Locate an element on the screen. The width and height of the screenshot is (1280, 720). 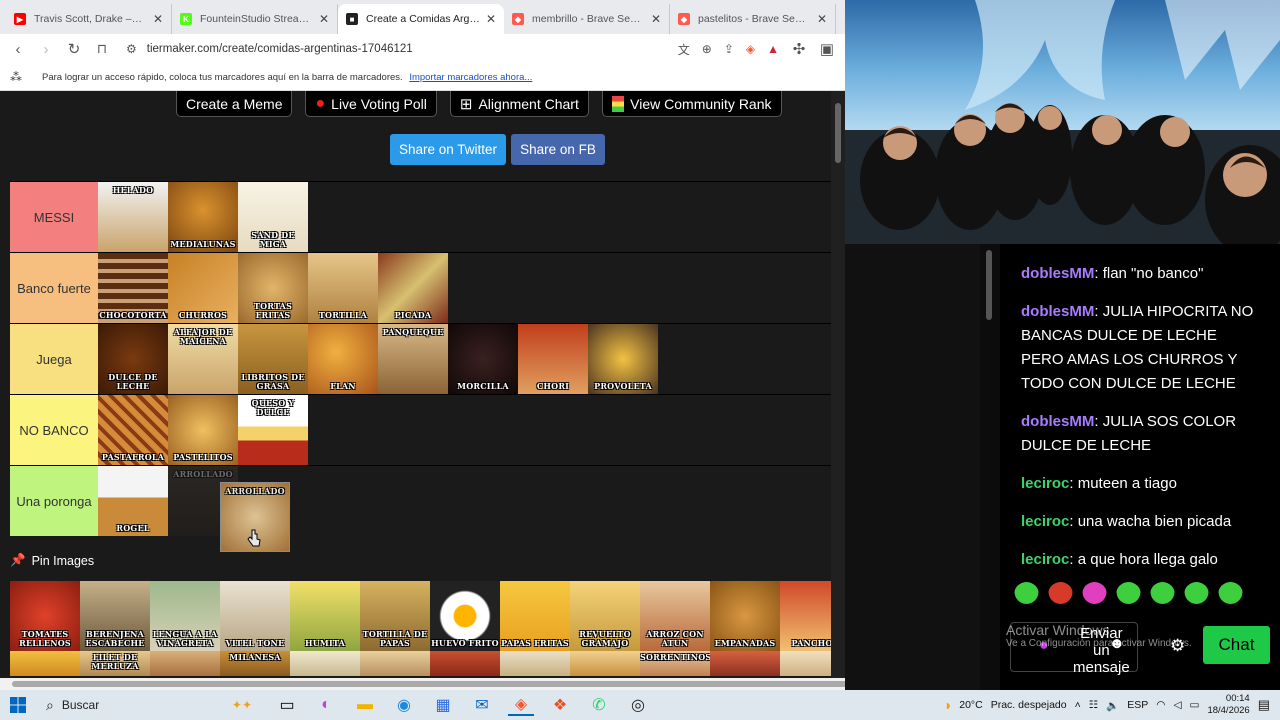
whatsapp-icon: ✆ is located at coordinates (599, 705).